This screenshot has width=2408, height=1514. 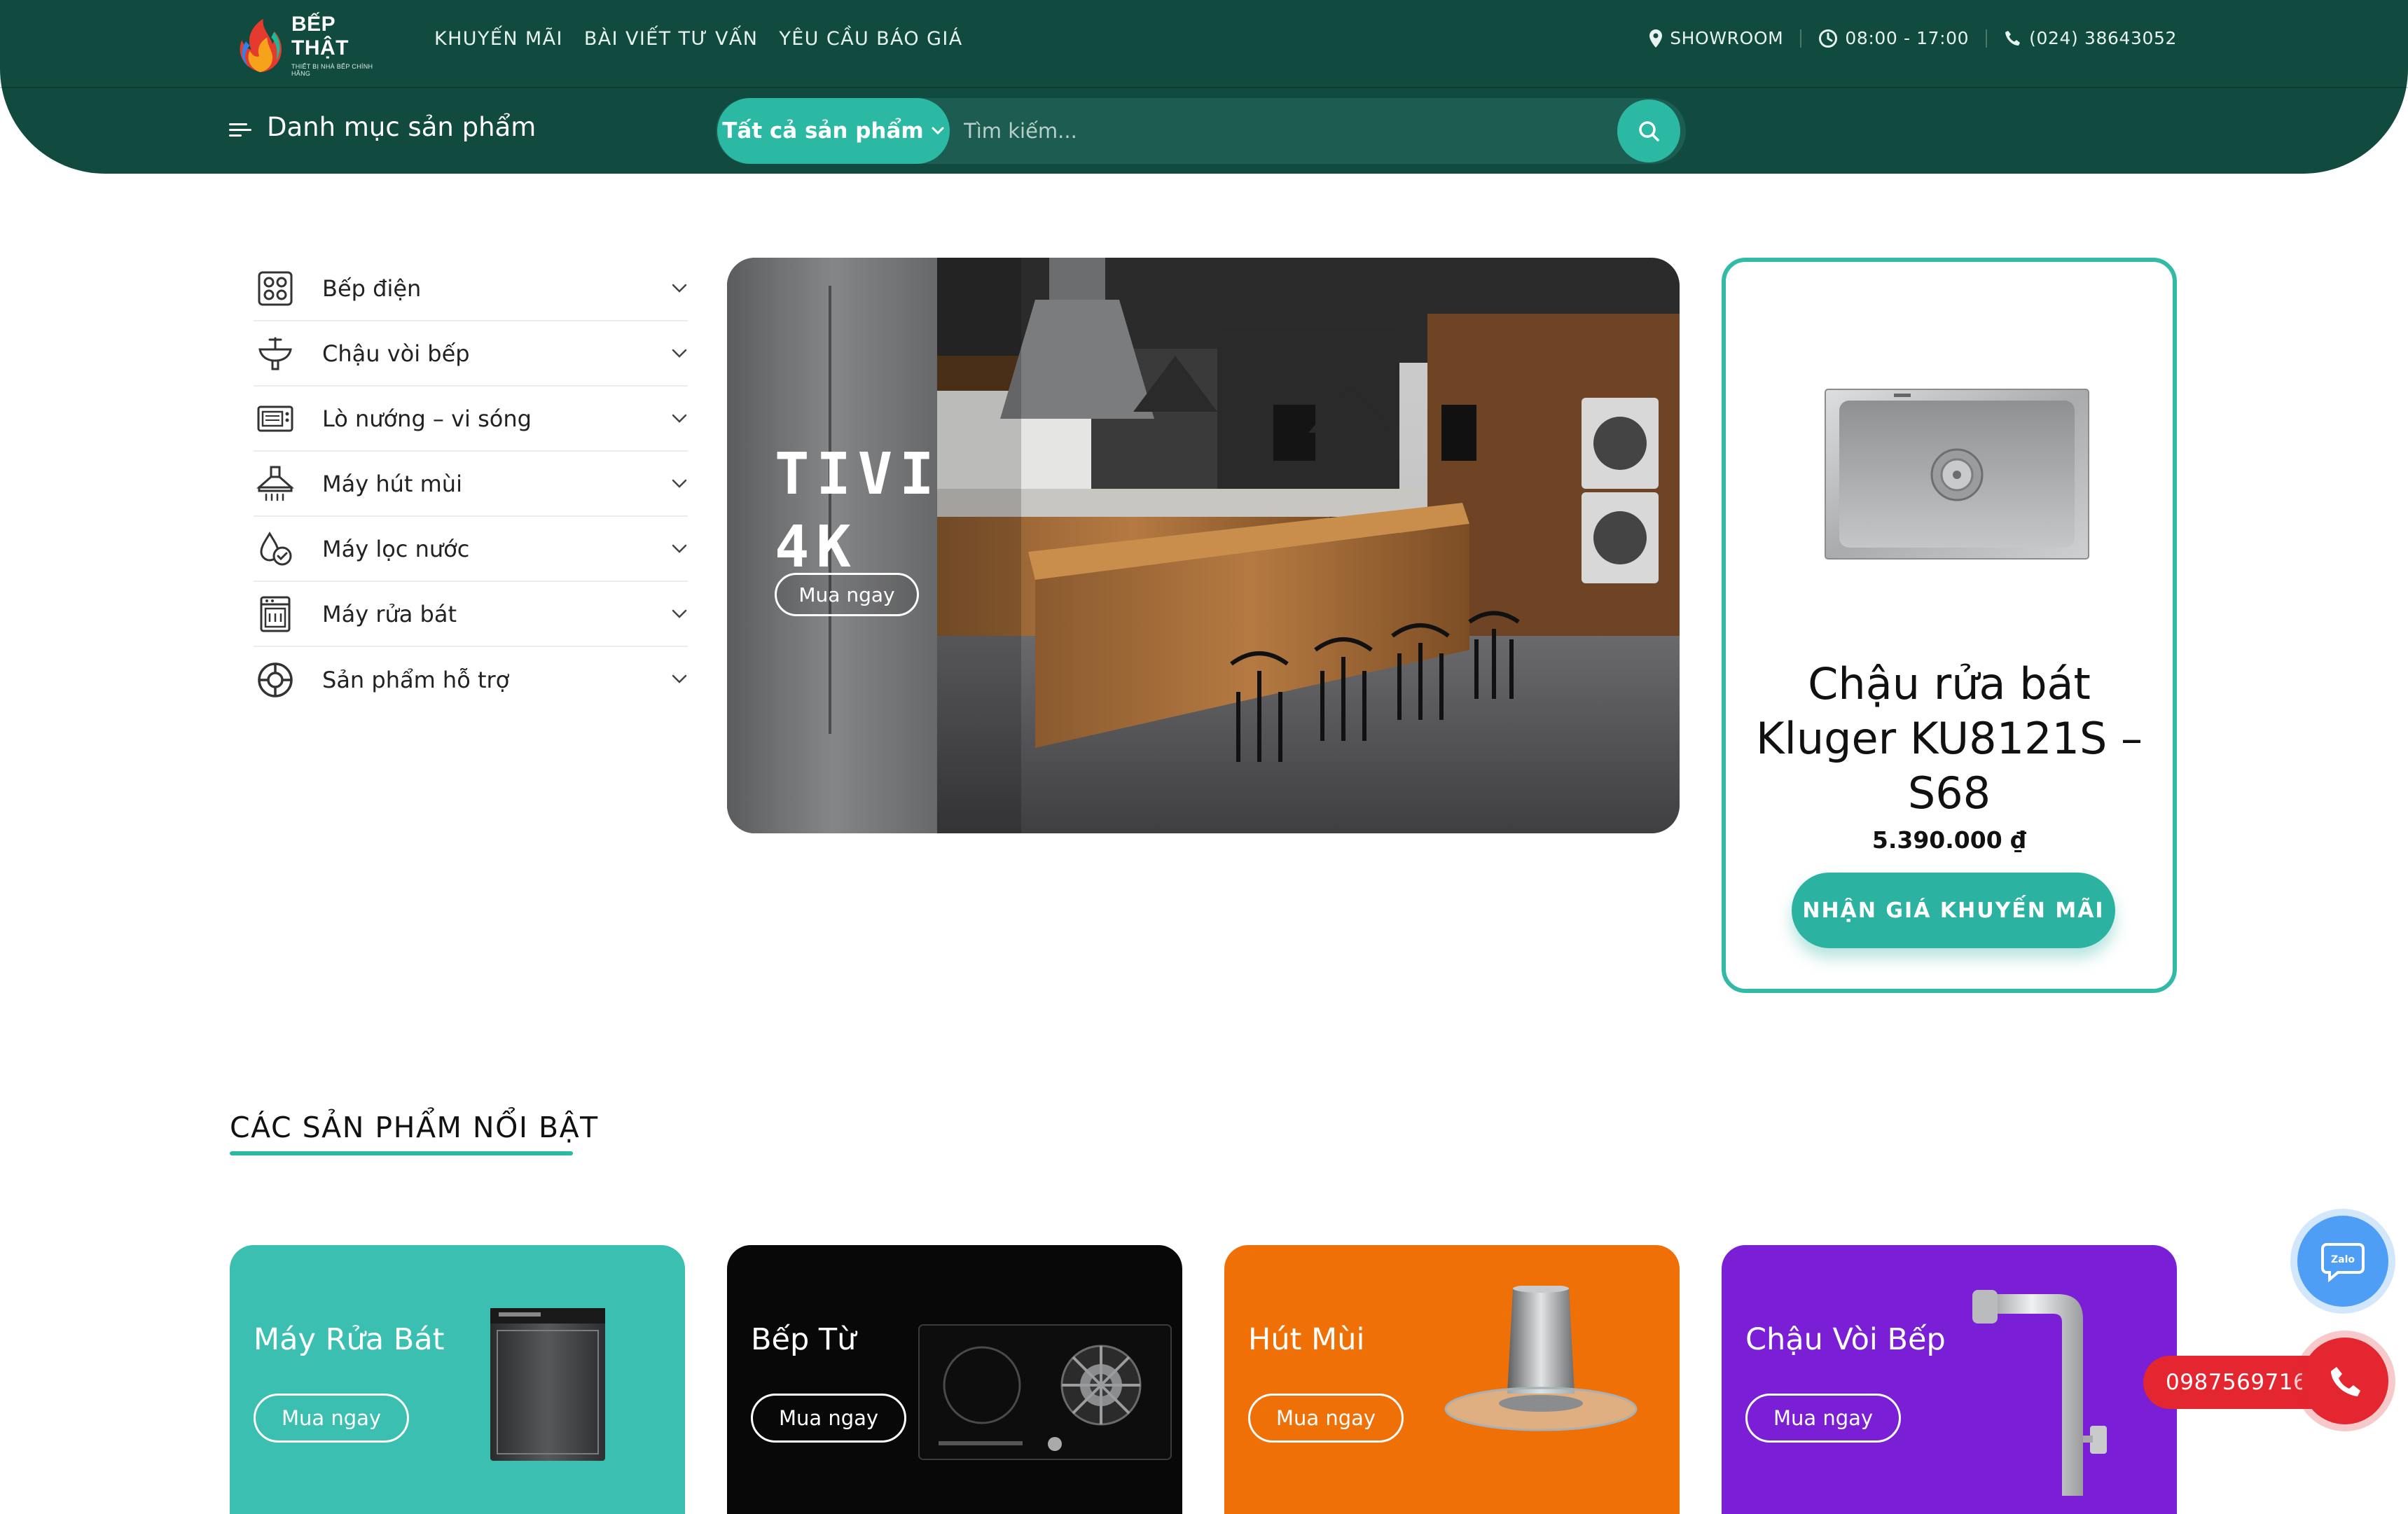 I want to click on hotline-number: (024) 38643052, so click(x=2103, y=38).